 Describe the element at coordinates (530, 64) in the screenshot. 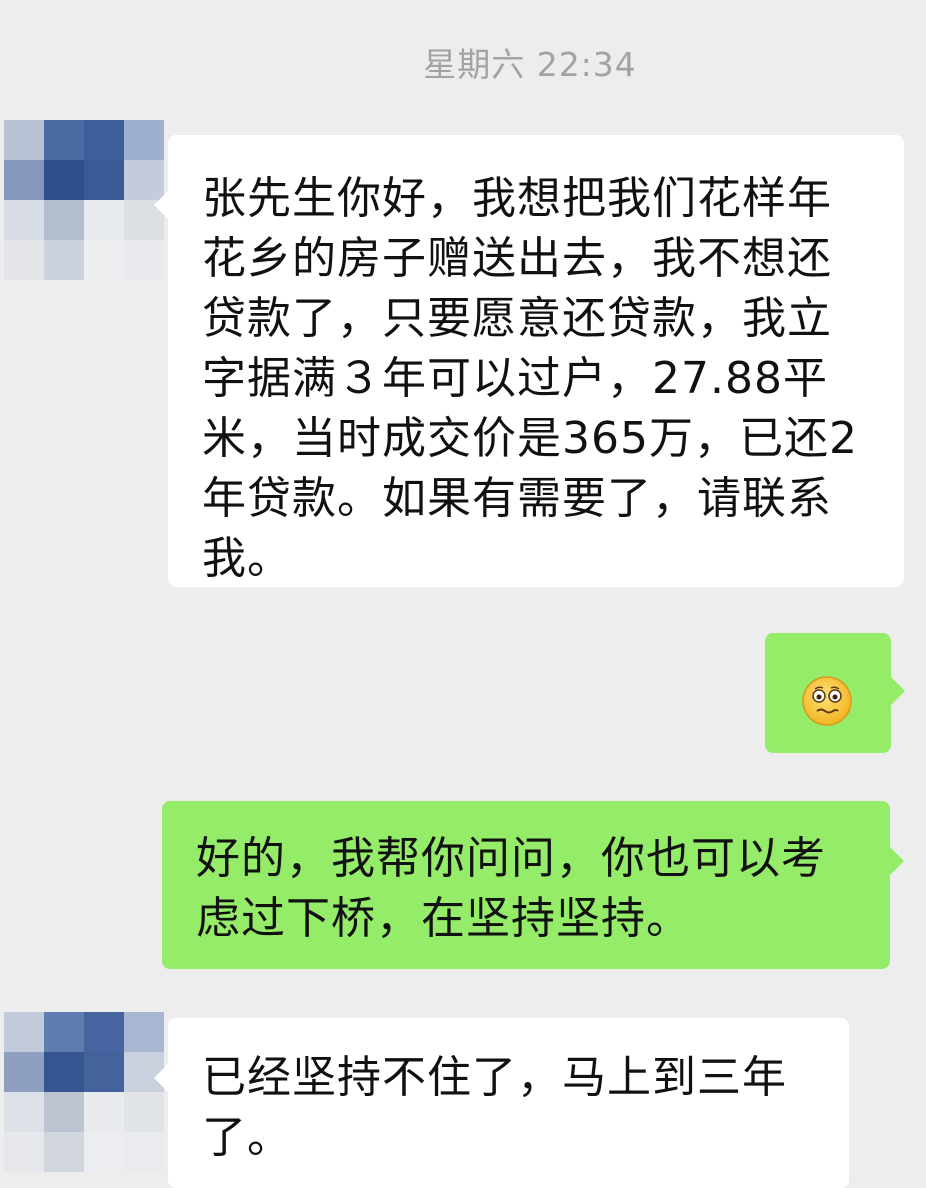

I see `message-timestamp: 星期六 22:34` at that location.